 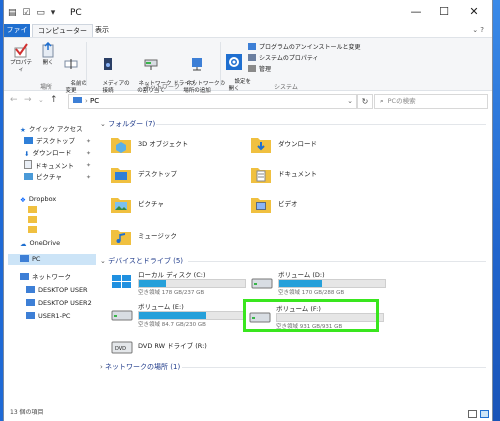 What do you see at coordinates (141, 261) in the screenshot?
I see `devices-section-header: ⌄ デバイスとドライブ (5)` at bounding box center [141, 261].